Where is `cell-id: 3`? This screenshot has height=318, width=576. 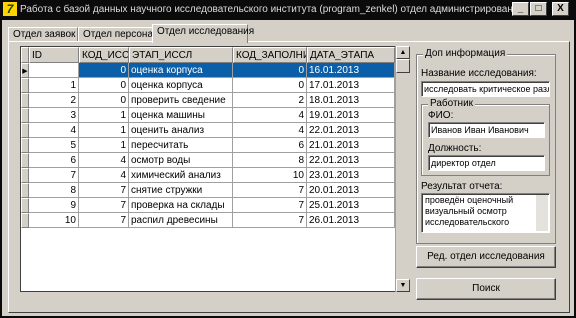
cell-id: 3 is located at coordinates (54, 115).